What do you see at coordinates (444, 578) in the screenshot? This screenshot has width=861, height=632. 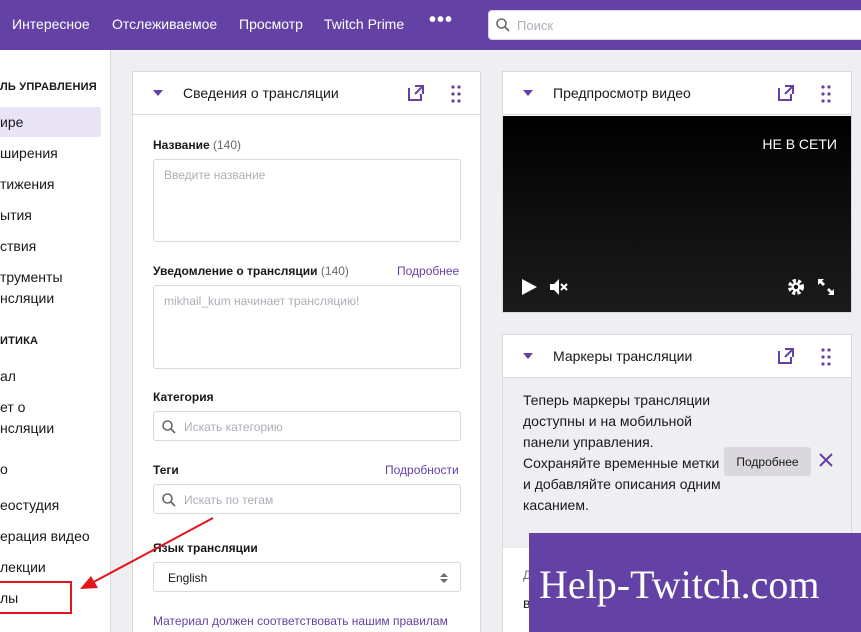 I see `select-arrows-icon` at bounding box center [444, 578].